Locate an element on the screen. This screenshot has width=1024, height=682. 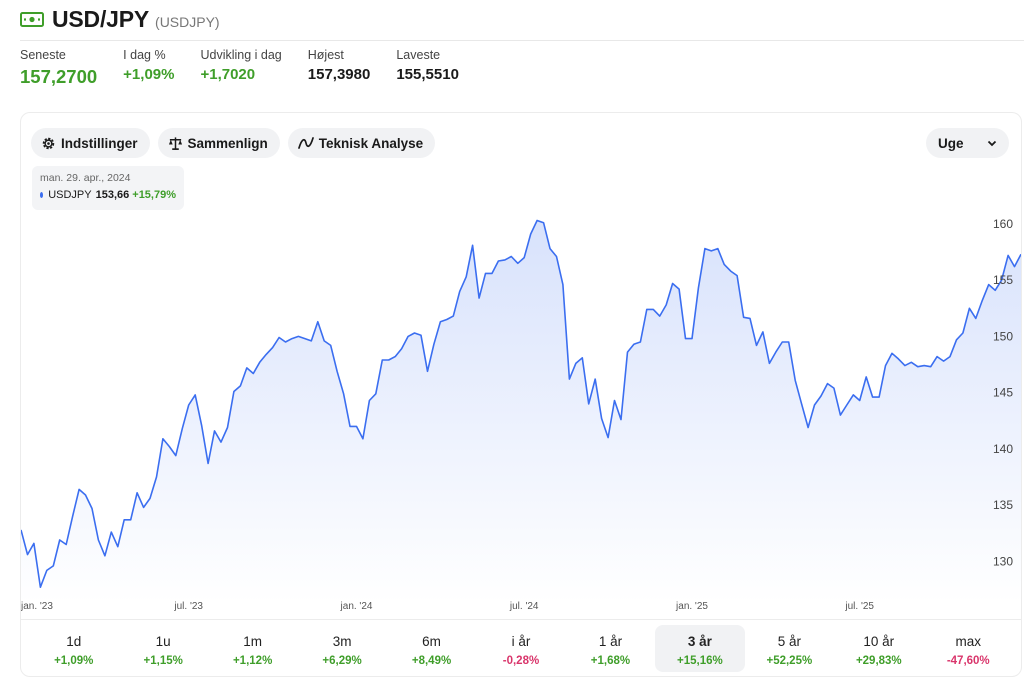
period-button: 10 år +29,83% is located at coordinates (878, 648).